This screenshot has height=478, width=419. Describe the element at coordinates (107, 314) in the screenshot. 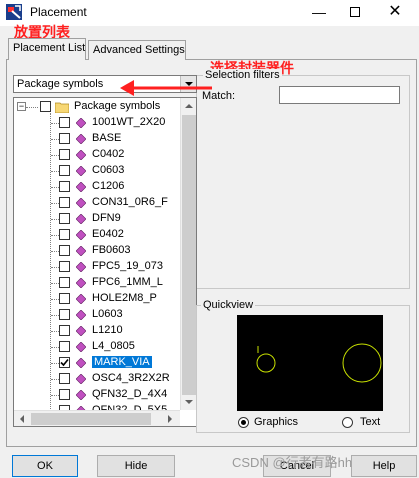

I see `tree-item-label: L0603` at that location.